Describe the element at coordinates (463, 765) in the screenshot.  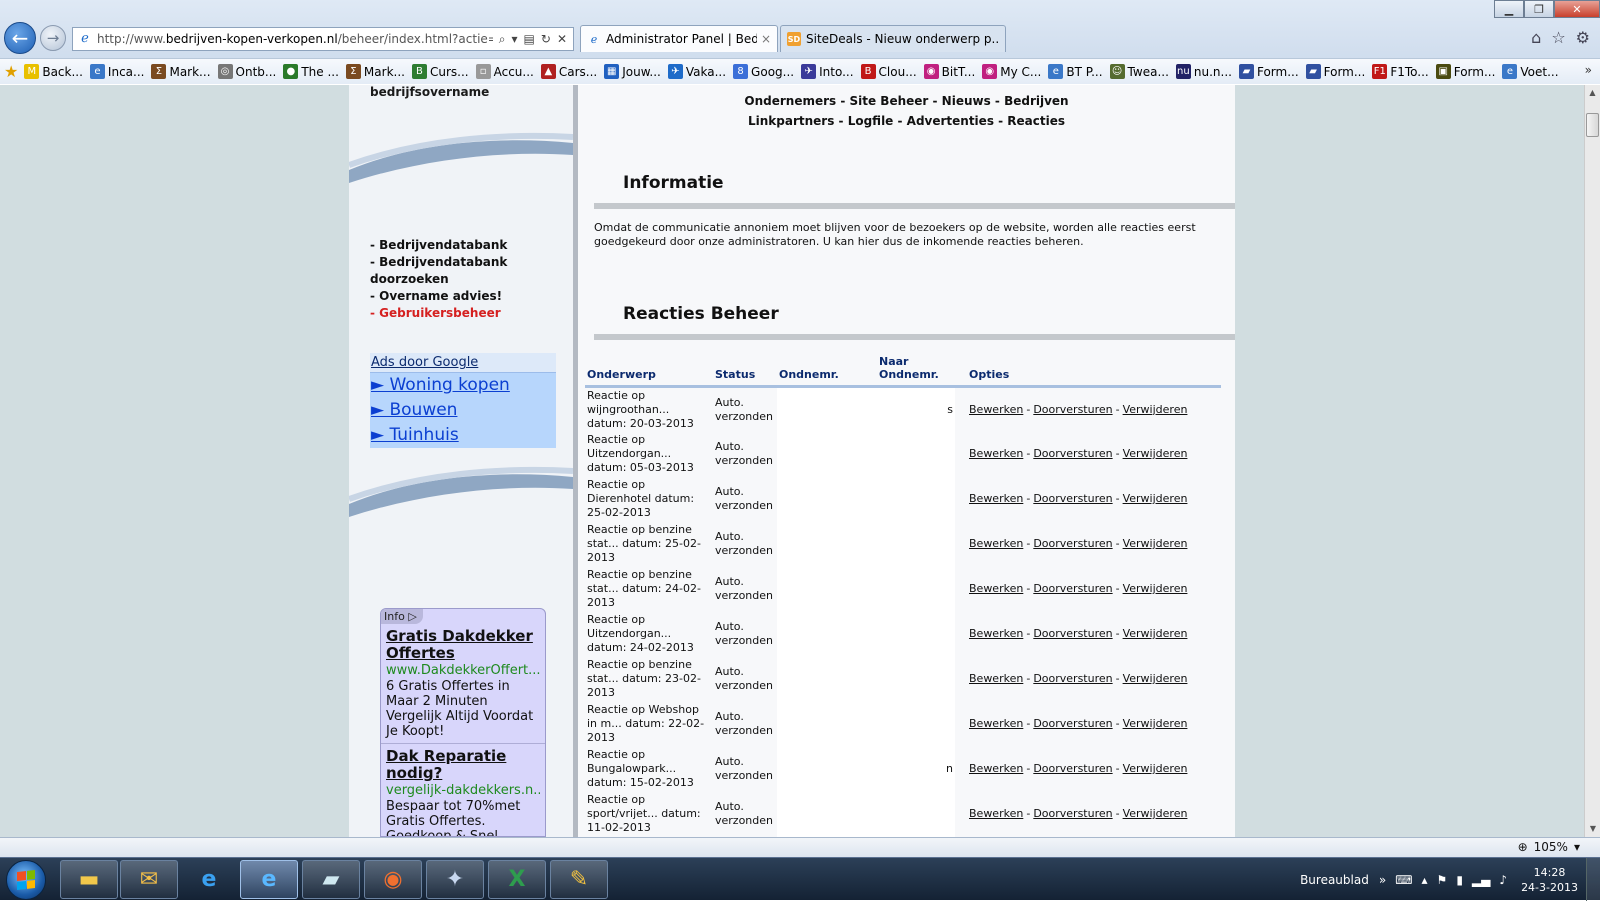
I see `promo-ad-title: Dak Reparatie nodig?` at that location.